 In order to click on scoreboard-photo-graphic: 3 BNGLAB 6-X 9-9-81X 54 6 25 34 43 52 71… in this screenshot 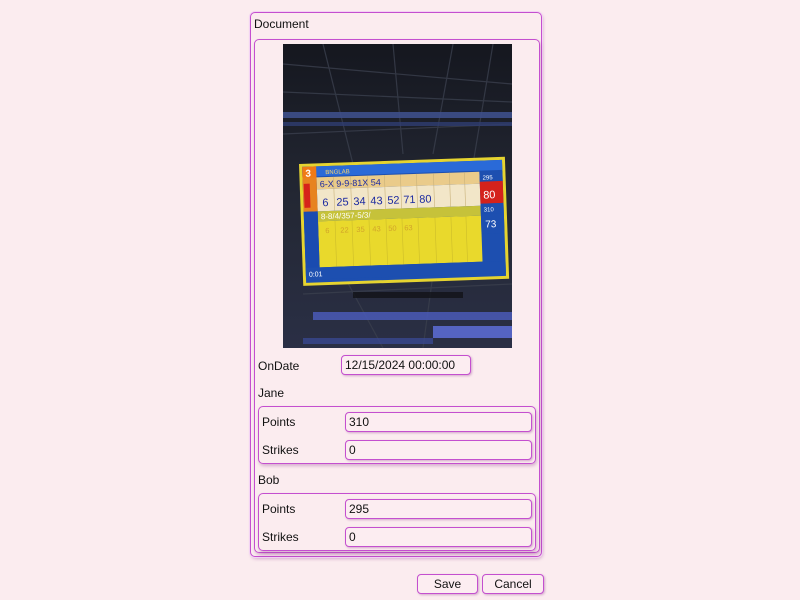, I will do `click(397, 196)`.